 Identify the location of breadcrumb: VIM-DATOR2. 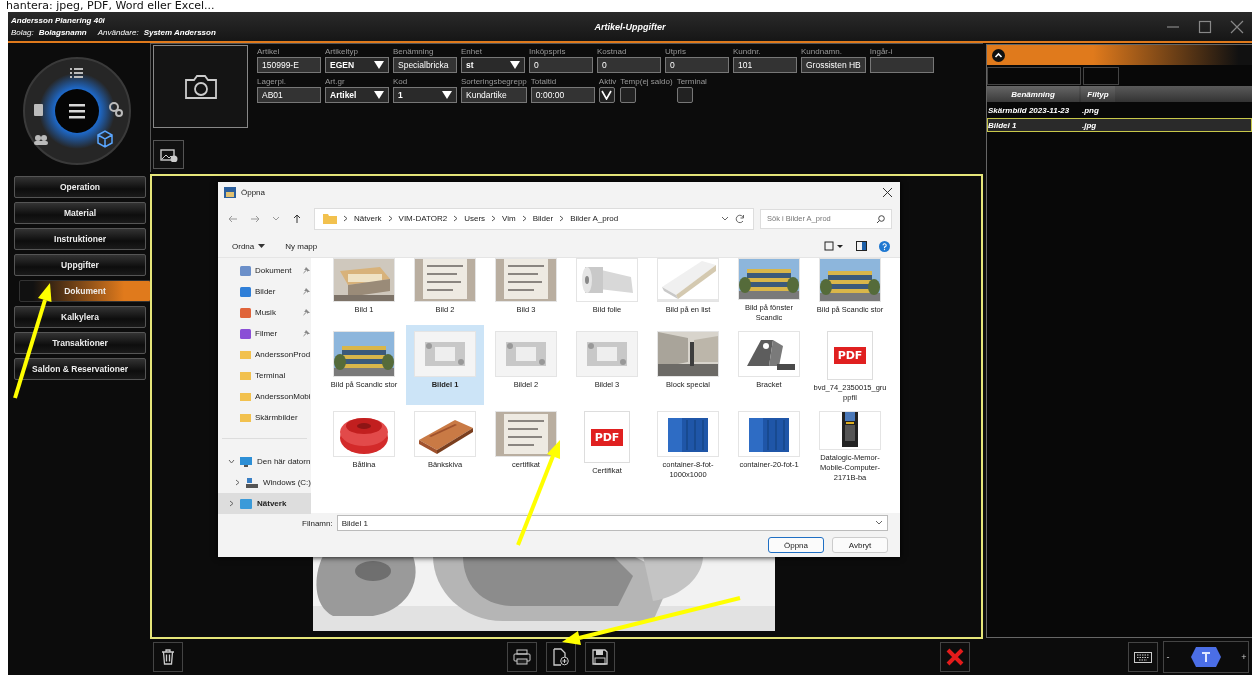
(423, 218).